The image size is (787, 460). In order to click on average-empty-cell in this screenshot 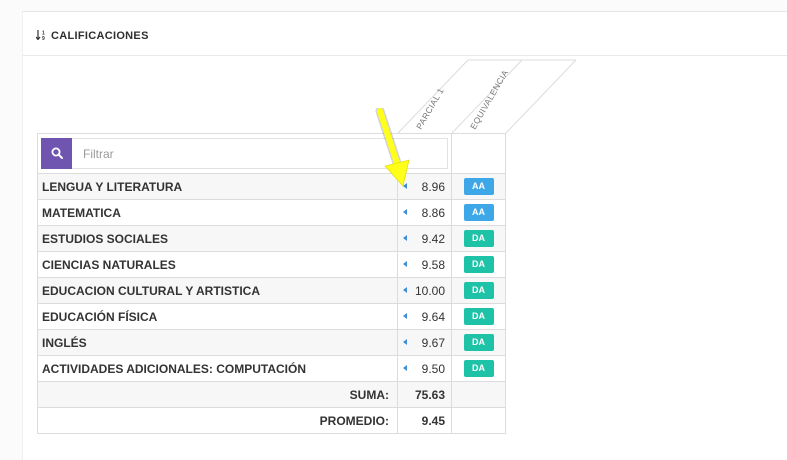, I will do `click(478, 420)`.